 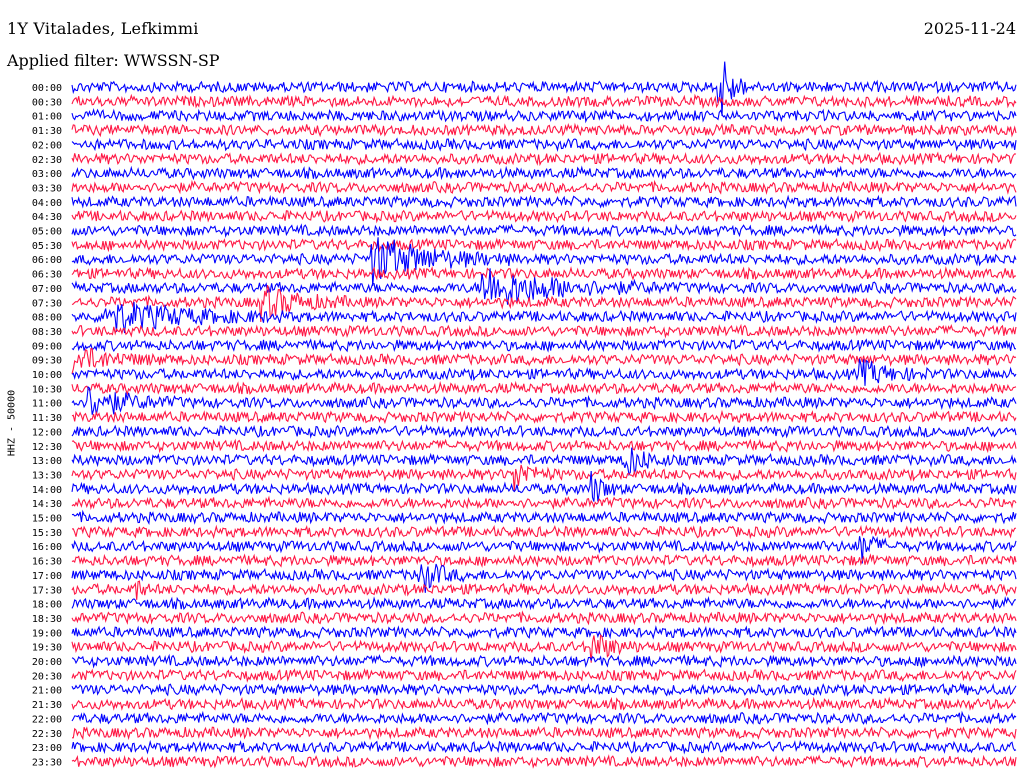 I want to click on row-time-label: 11:00, so click(x=47, y=404).